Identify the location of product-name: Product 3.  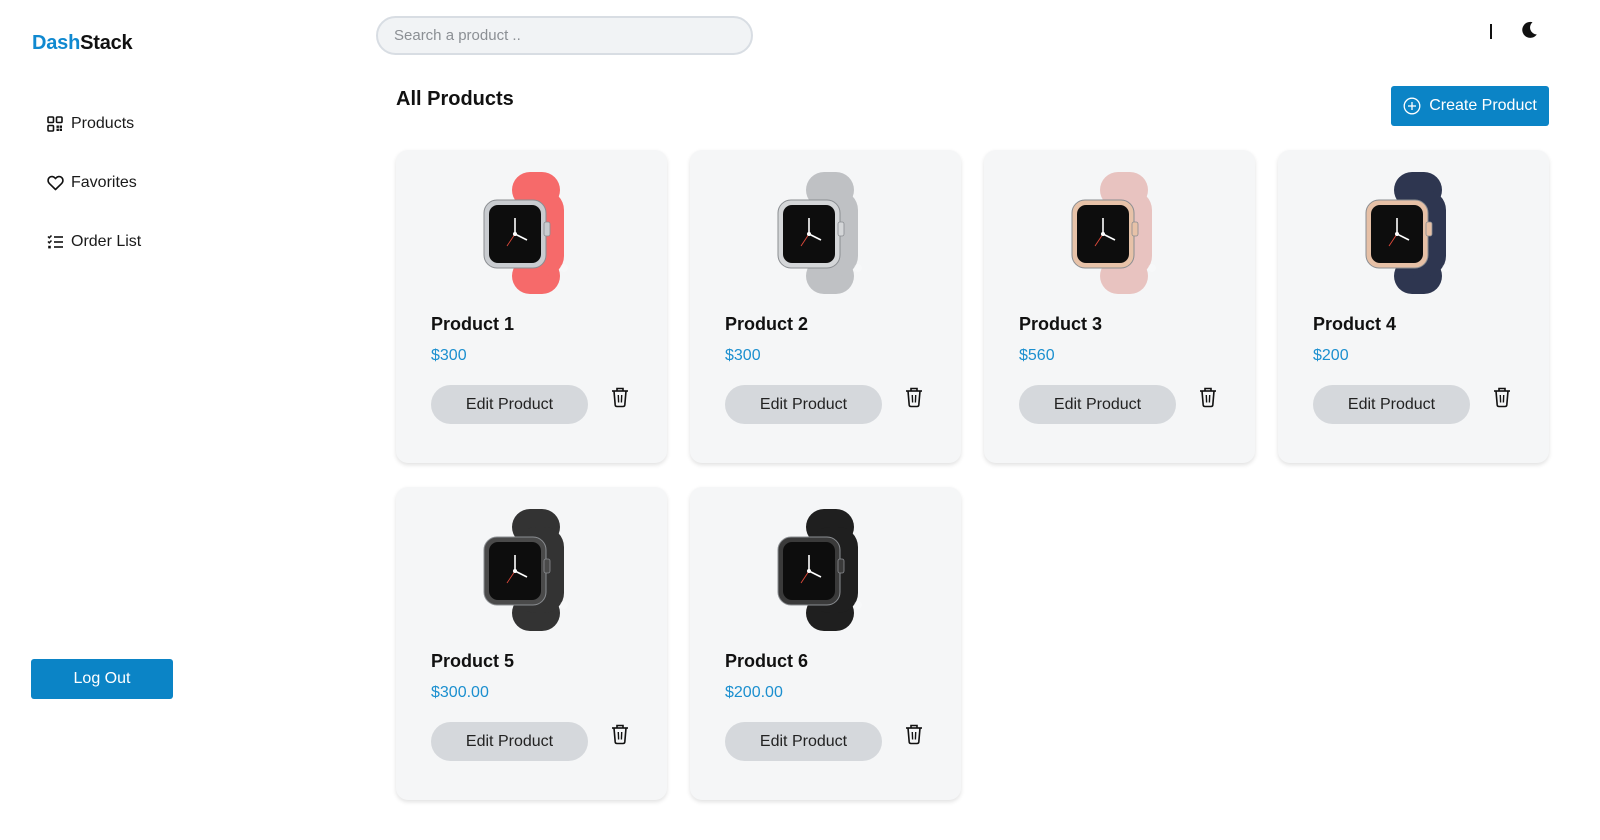
(1061, 324).